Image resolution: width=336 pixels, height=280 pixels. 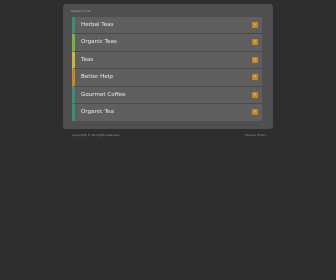 What do you see at coordinates (81, 11) in the screenshot?
I see `related-links-heading: Related Links` at bounding box center [81, 11].